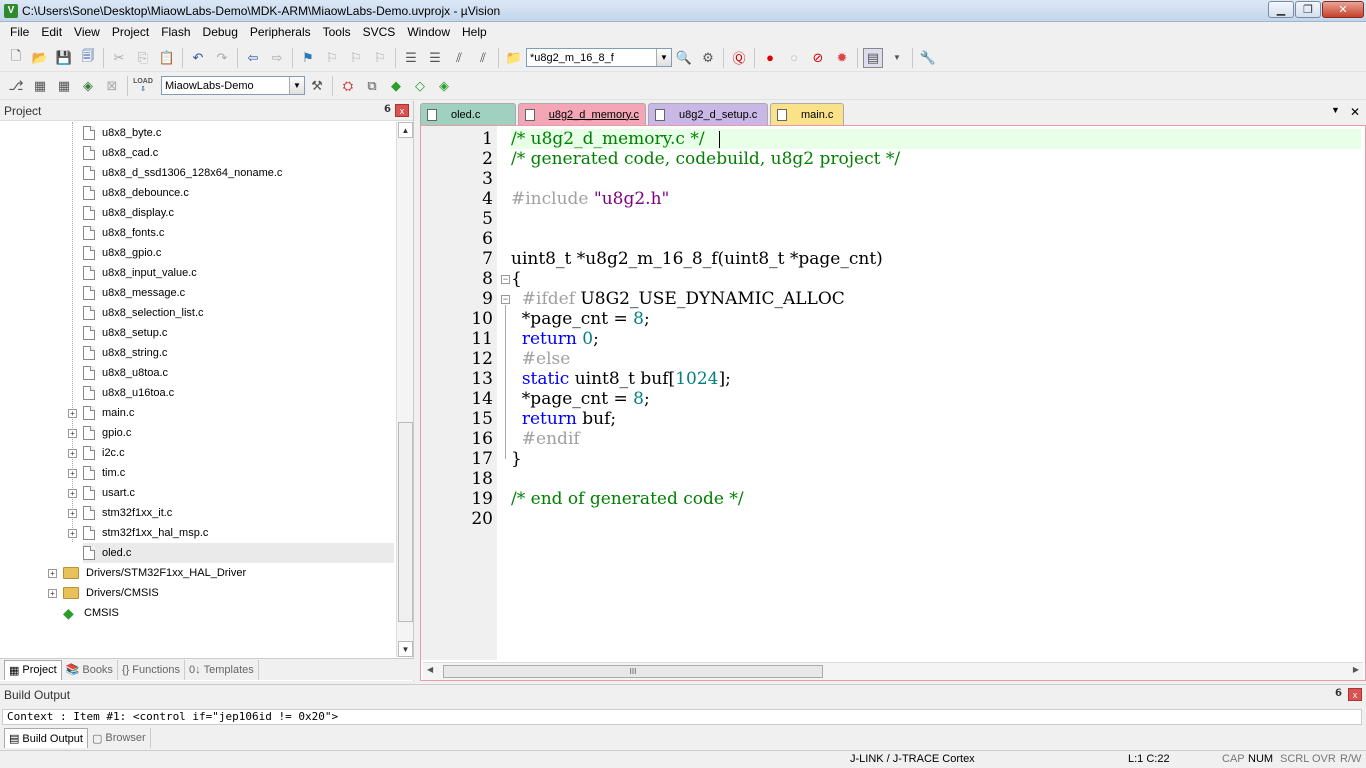 Image resolution: width=1366 pixels, height=768 pixels. I want to click on find-replace-icon: ⚙, so click(708, 58).